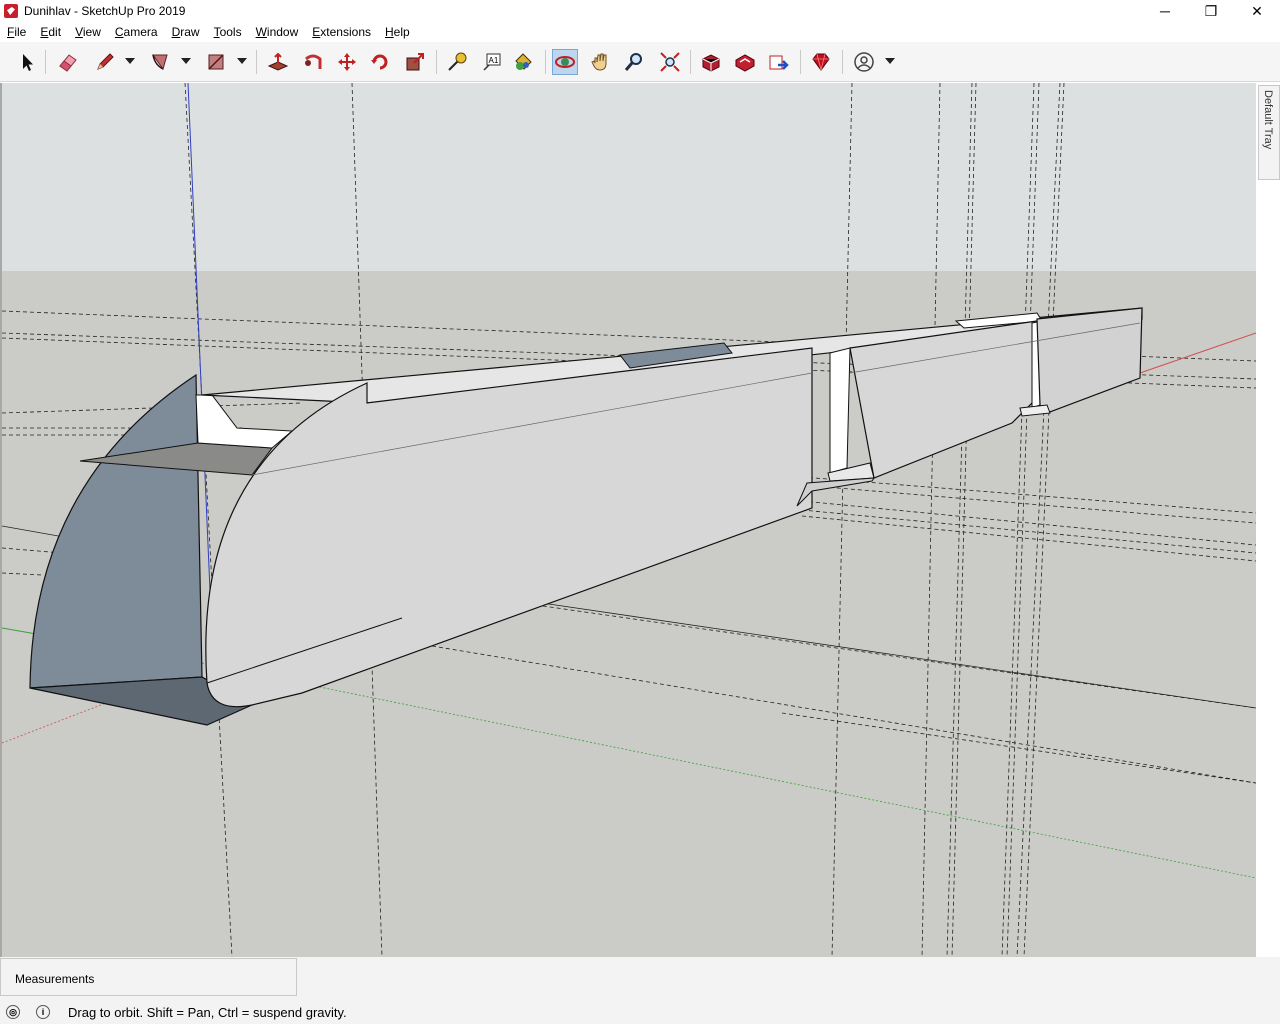 This screenshot has height=1024, width=1280. I want to click on warehouse-icon, so click(711, 63).